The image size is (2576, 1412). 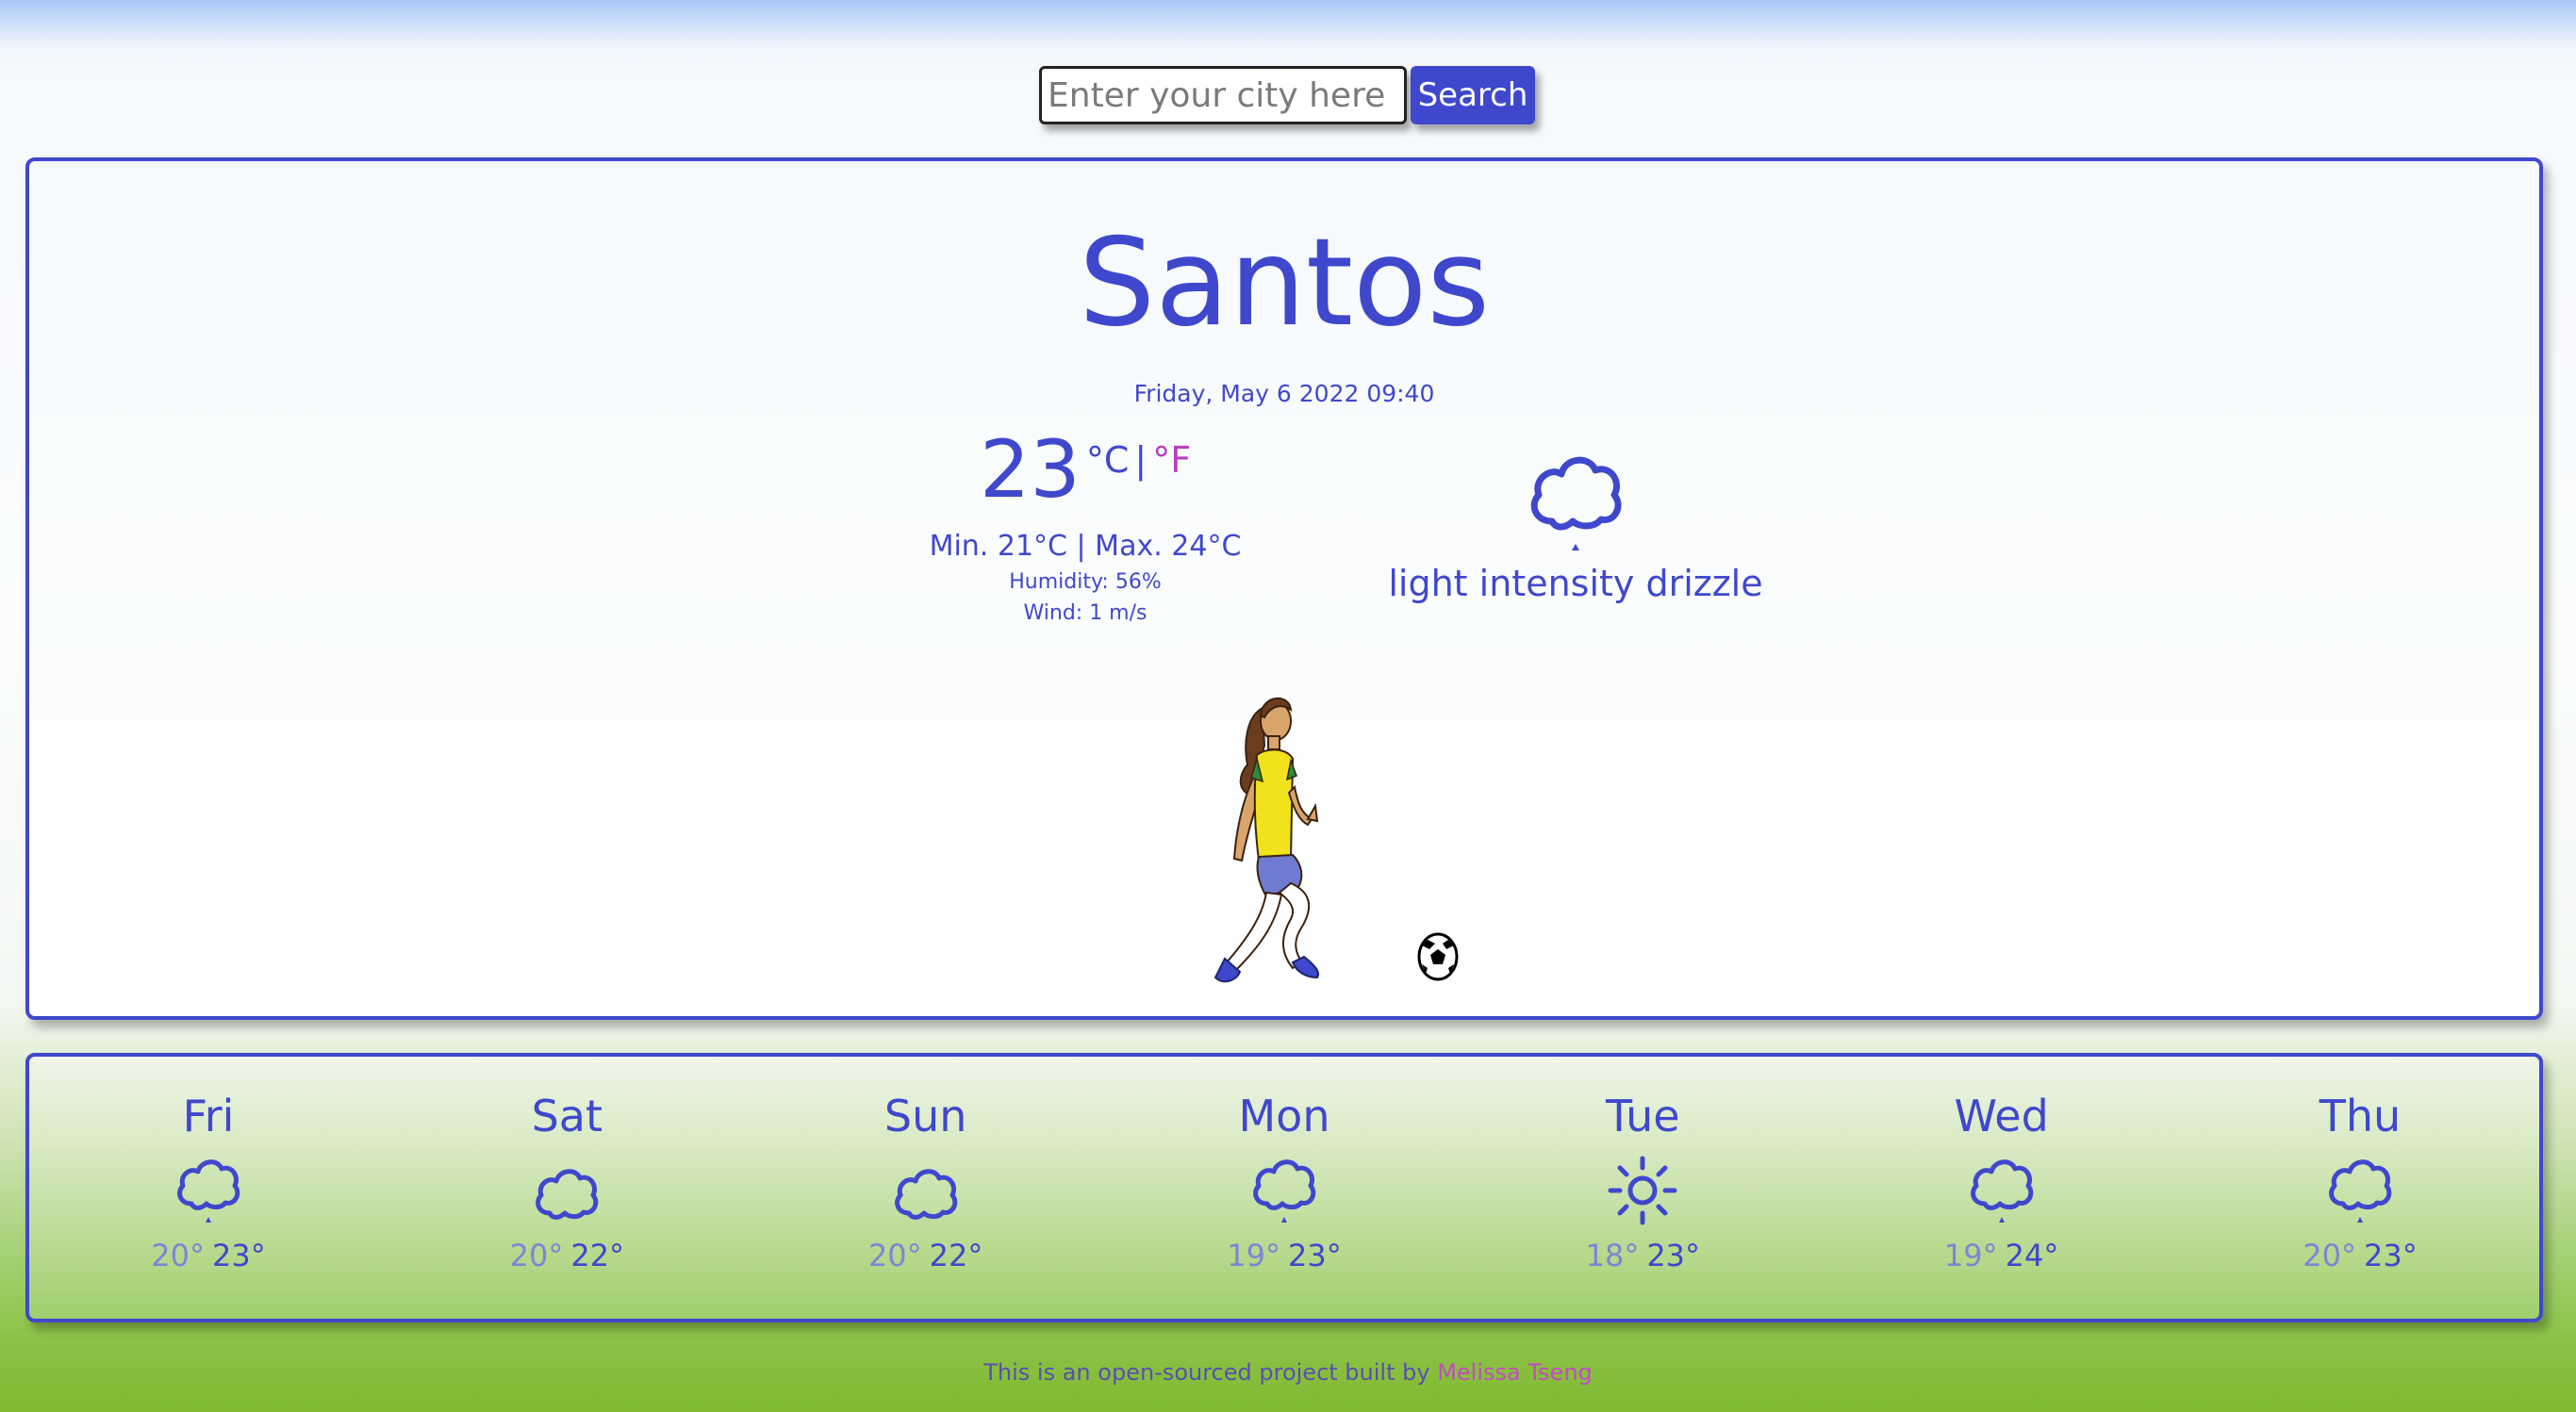 What do you see at coordinates (2001, 1116) in the screenshot?
I see `forecast-day-name: Wed` at bounding box center [2001, 1116].